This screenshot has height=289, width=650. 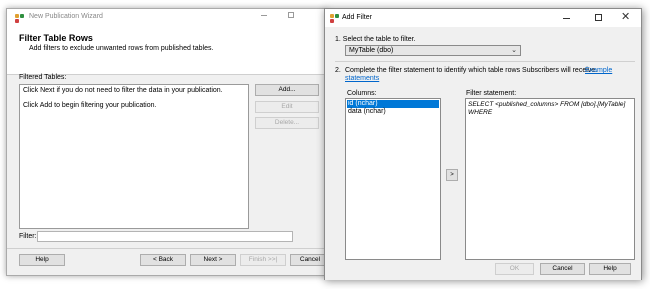 What do you see at coordinates (480, 112) in the screenshot?
I see `statement-line: WHERE` at bounding box center [480, 112].